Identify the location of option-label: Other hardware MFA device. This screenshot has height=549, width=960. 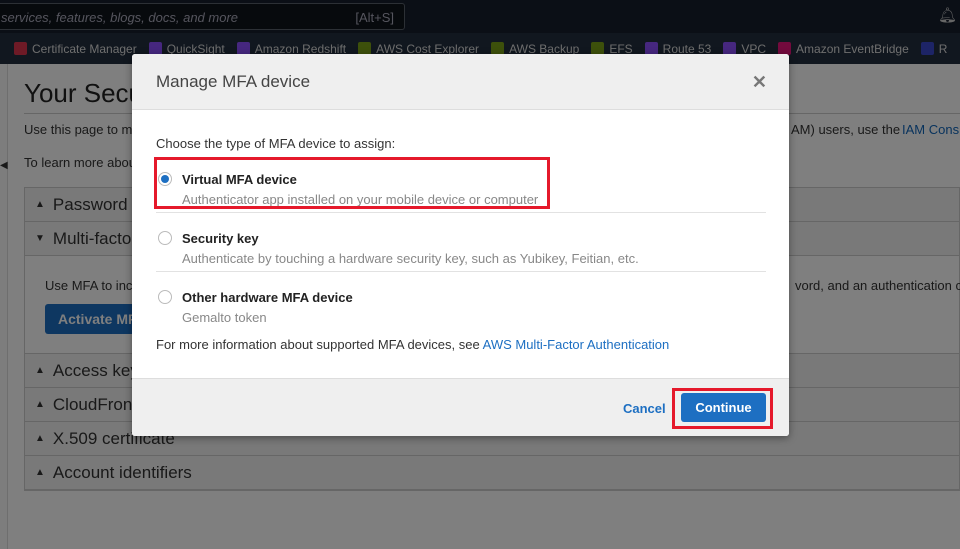
(267, 297).